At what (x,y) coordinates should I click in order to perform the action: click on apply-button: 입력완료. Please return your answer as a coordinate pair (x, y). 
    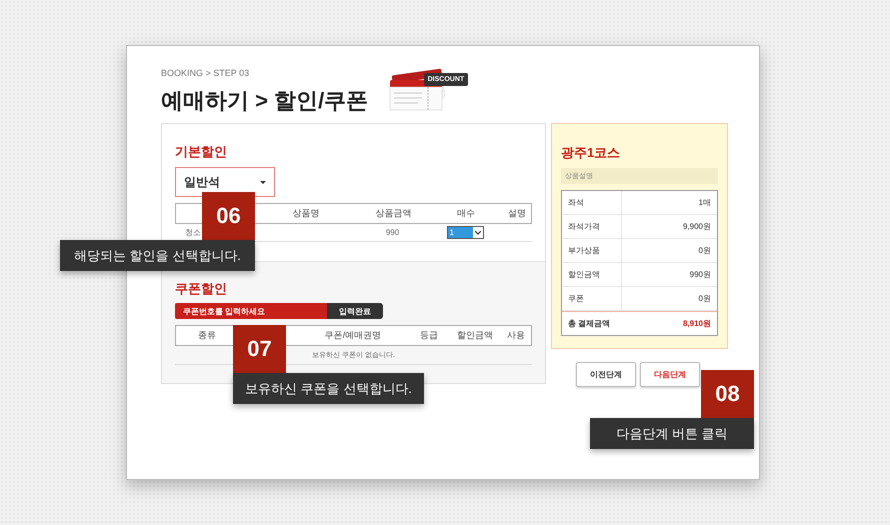
    Looking at the image, I should click on (355, 311).